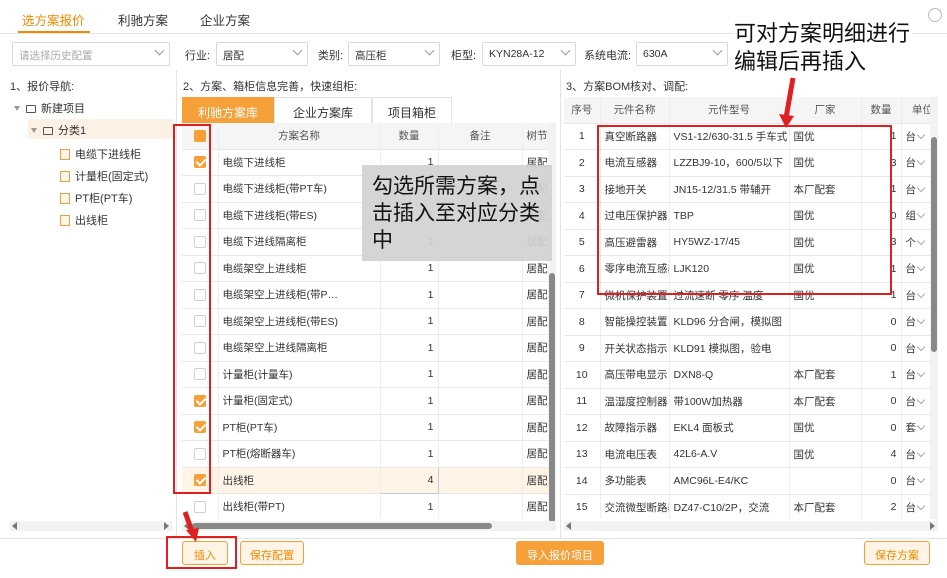 Image resolution: width=947 pixels, height=578 pixels. Describe the element at coordinates (789, 98) in the screenshot. I see `arrow-to-bom` at that location.